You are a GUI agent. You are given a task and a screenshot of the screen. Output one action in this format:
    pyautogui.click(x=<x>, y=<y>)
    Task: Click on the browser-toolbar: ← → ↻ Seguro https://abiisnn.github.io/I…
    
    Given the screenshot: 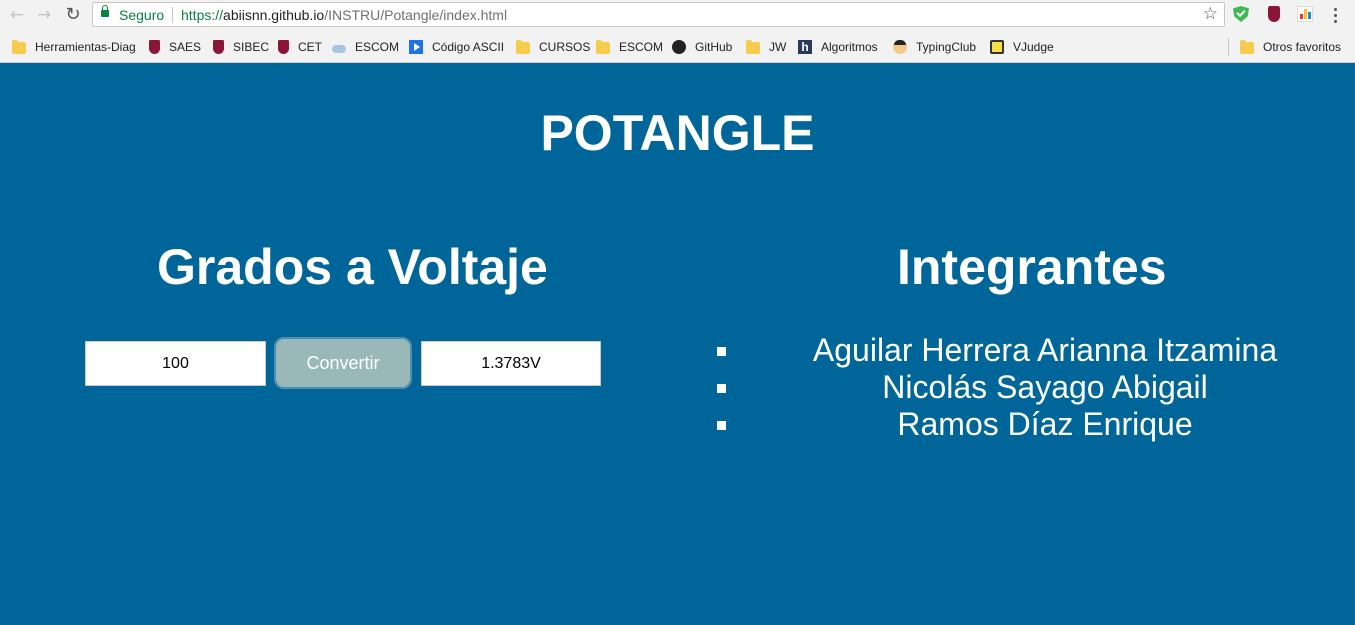 What is the action you would take?
    pyautogui.click(x=677, y=15)
    